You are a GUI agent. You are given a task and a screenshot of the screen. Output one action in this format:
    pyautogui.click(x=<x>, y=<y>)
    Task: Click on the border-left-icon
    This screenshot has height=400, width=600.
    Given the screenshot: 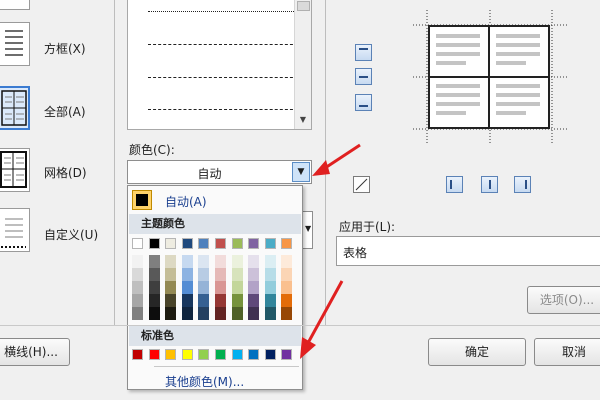 What is the action you would take?
    pyautogui.click(x=454, y=184)
    